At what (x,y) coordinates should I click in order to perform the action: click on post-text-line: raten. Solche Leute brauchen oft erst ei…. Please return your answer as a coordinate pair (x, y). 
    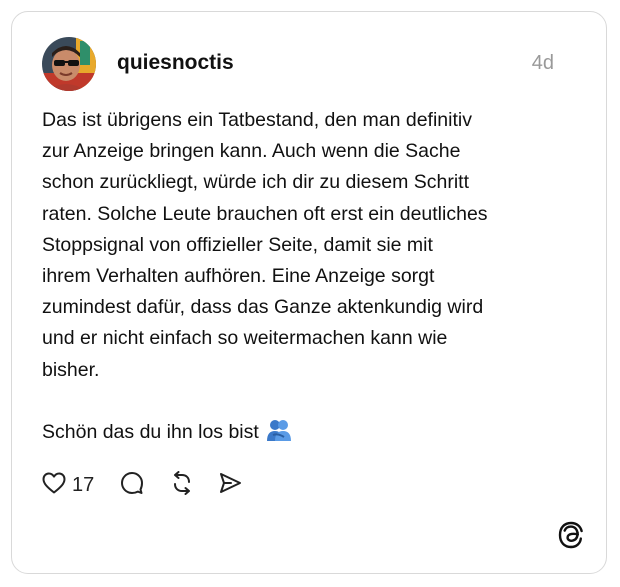
    Looking at the image, I should click on (265, 213).